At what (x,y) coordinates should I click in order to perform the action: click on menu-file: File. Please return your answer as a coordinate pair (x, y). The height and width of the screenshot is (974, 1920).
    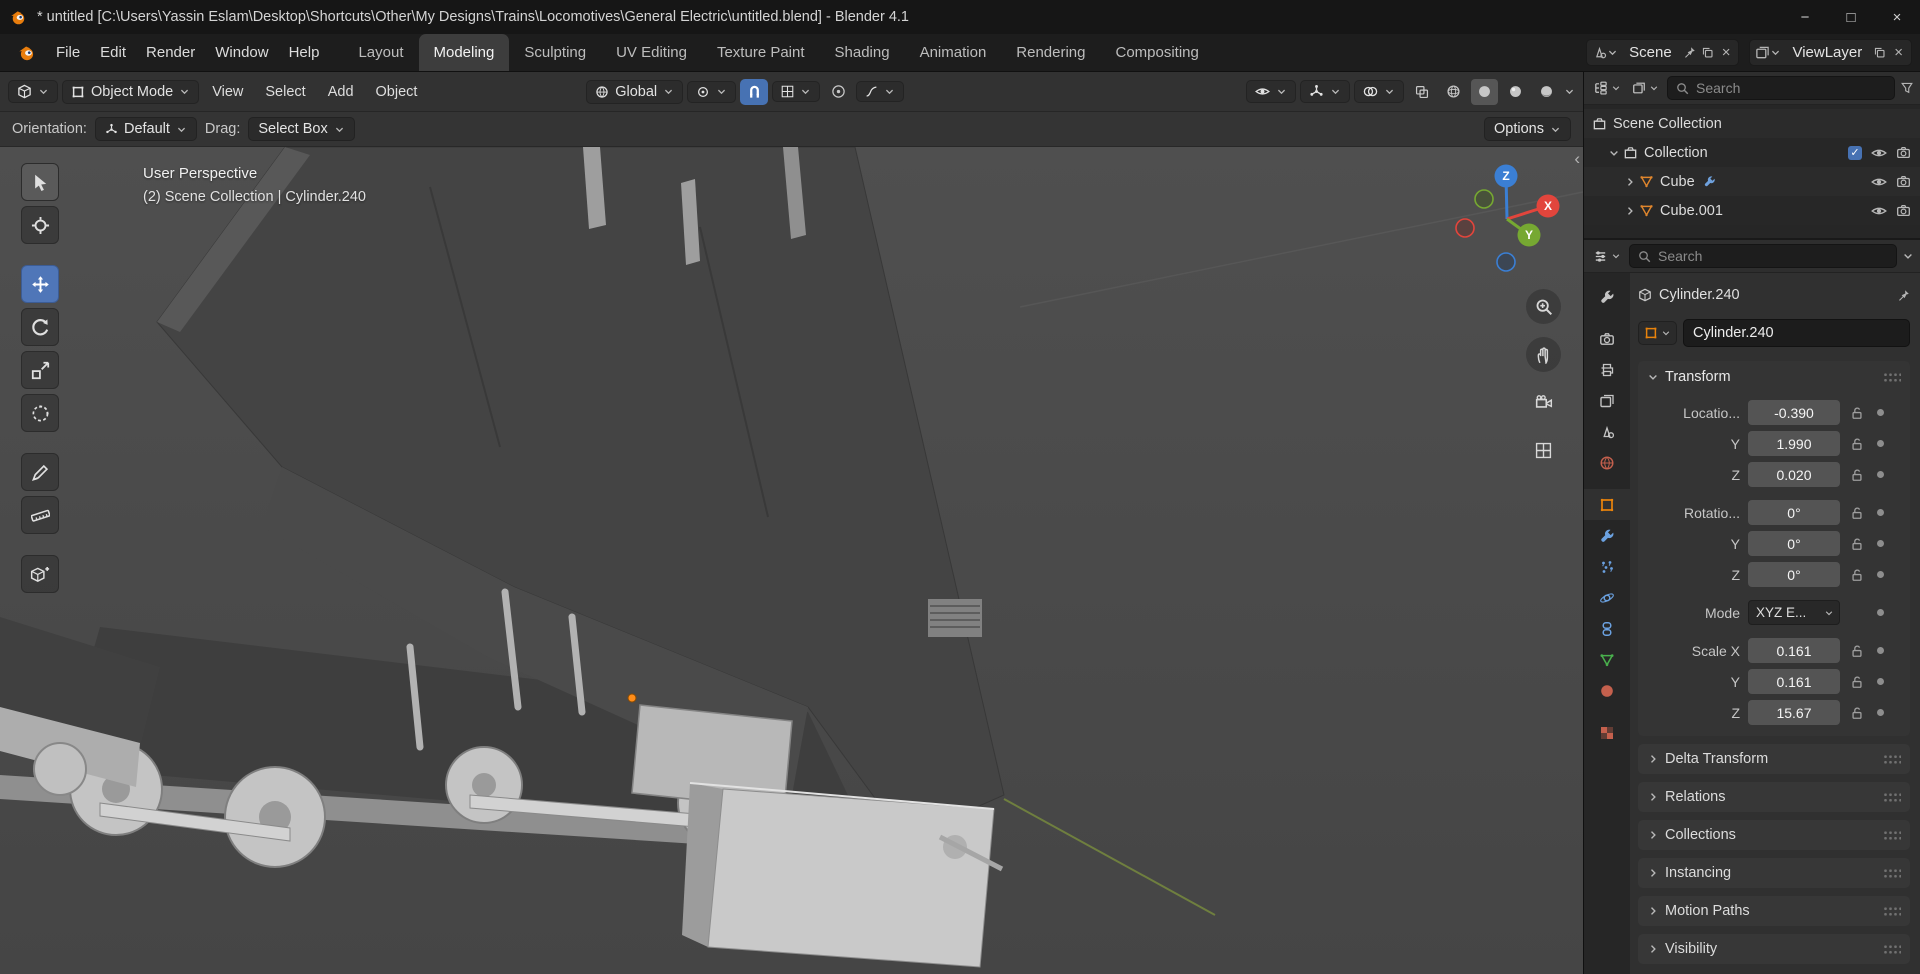
    Looking at the image, I should click on (68, 52).